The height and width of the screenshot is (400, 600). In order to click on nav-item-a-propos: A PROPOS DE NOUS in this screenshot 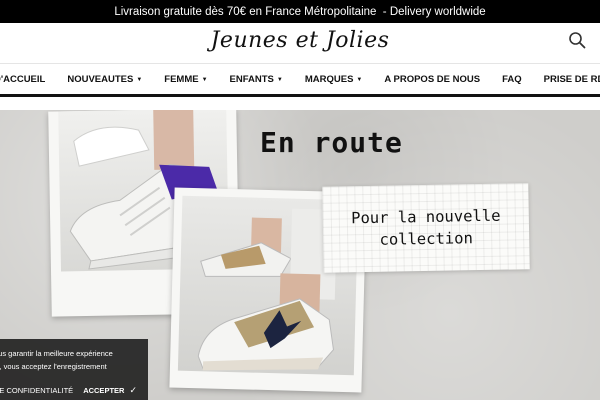, I will do `click(432, 79)`.